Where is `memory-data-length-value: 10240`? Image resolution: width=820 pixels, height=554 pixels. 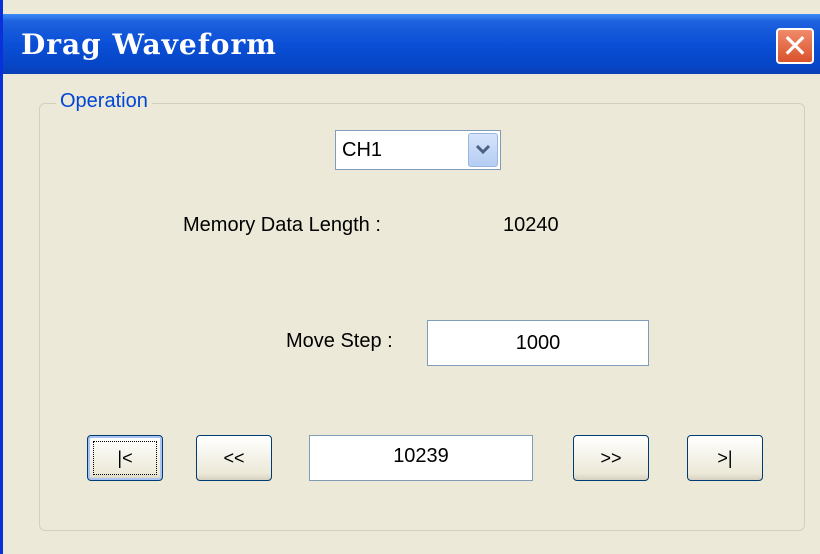
memory-data-length-value: 10240 is located at coordinates (531, 225).